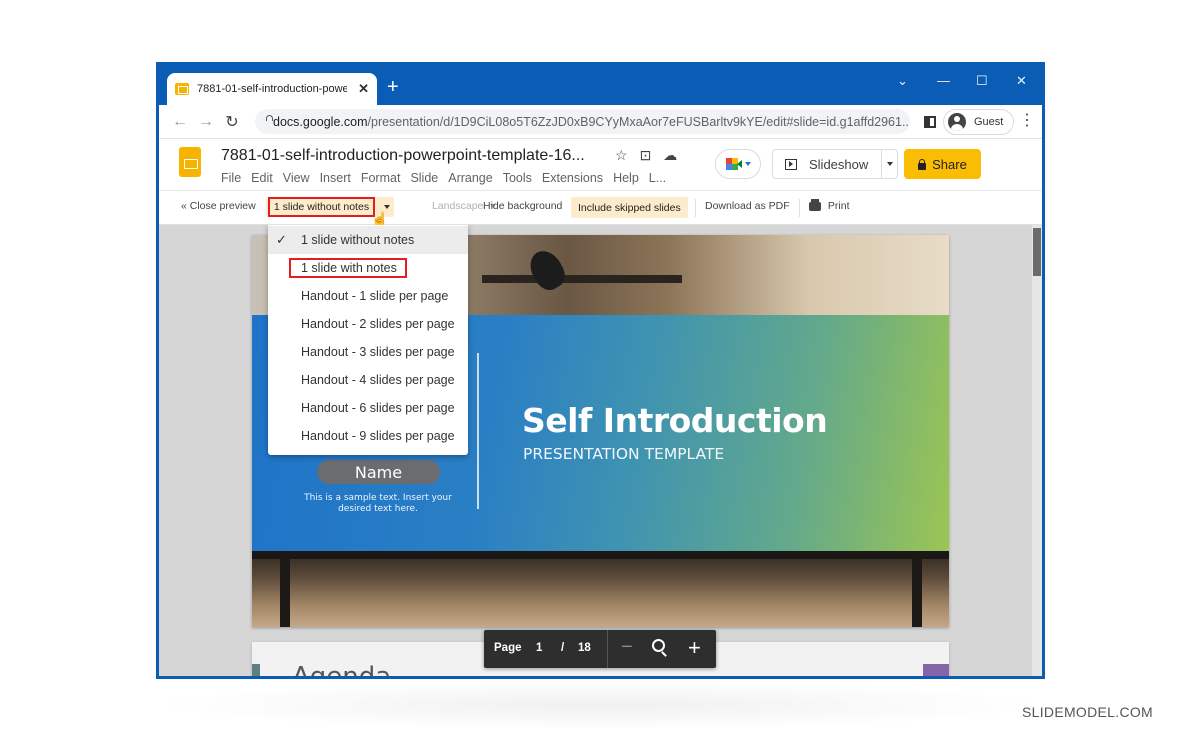  I want to click on include-skipped-slides-button: Include skipped slides, so click(629, 207).